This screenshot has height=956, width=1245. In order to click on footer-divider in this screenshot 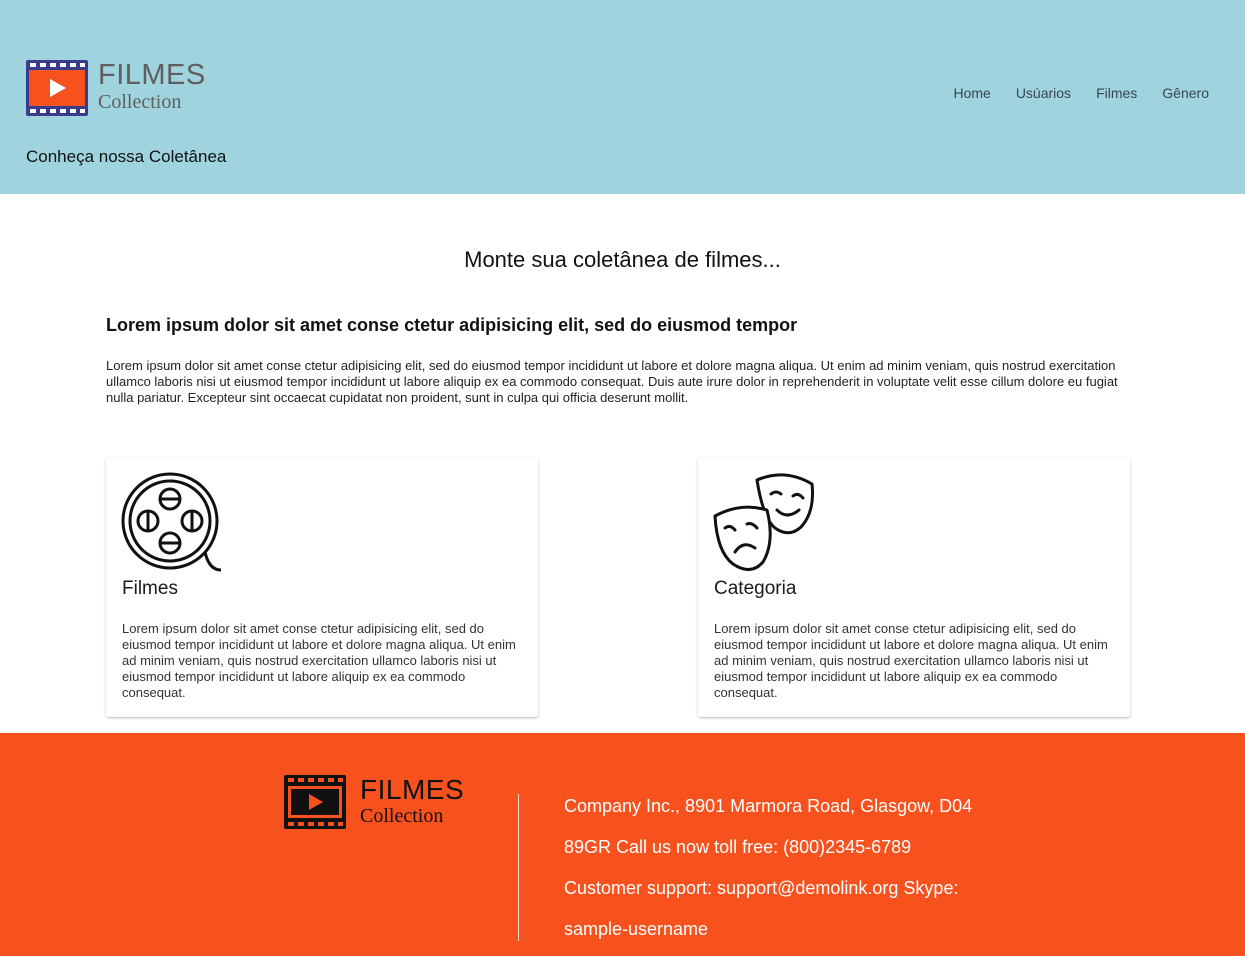, I will do `click(518, 867)`.